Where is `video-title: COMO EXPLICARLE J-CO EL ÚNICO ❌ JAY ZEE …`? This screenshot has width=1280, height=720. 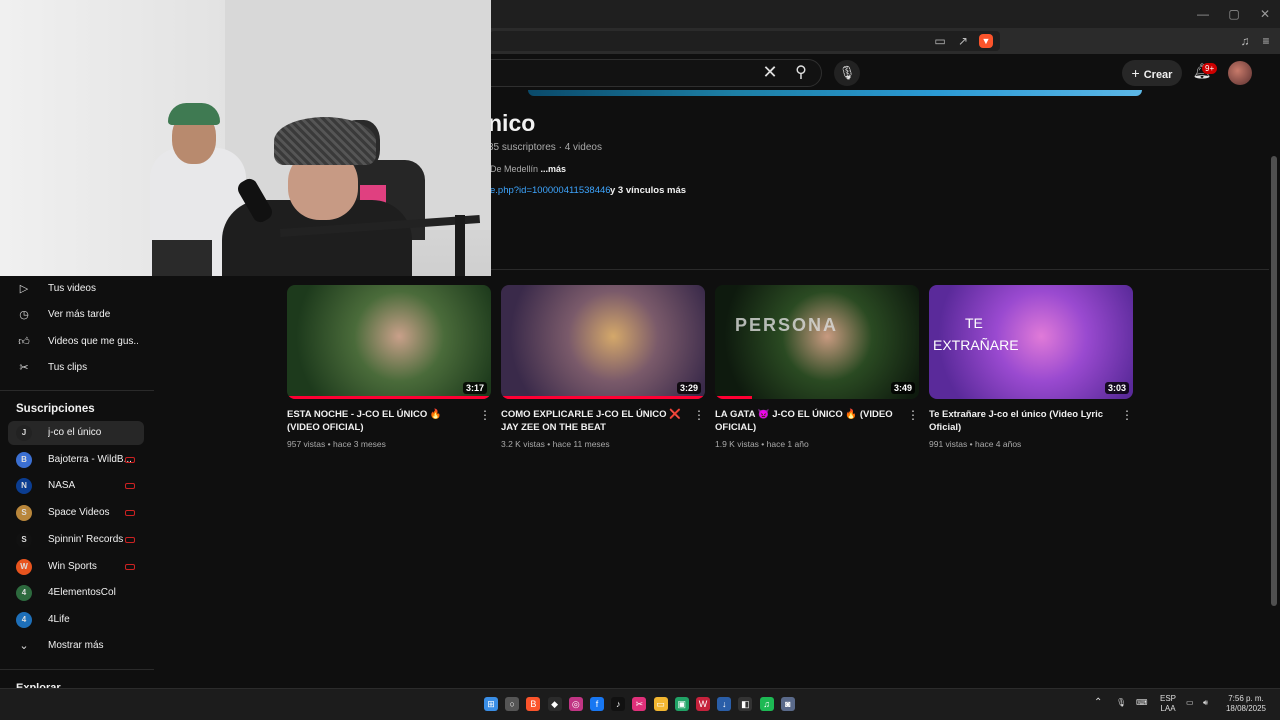
video-title: COMO EXPLICARLE J-CO EL ÚNICO ❌ JAY ZEE … is located at coordinates (594, 421).